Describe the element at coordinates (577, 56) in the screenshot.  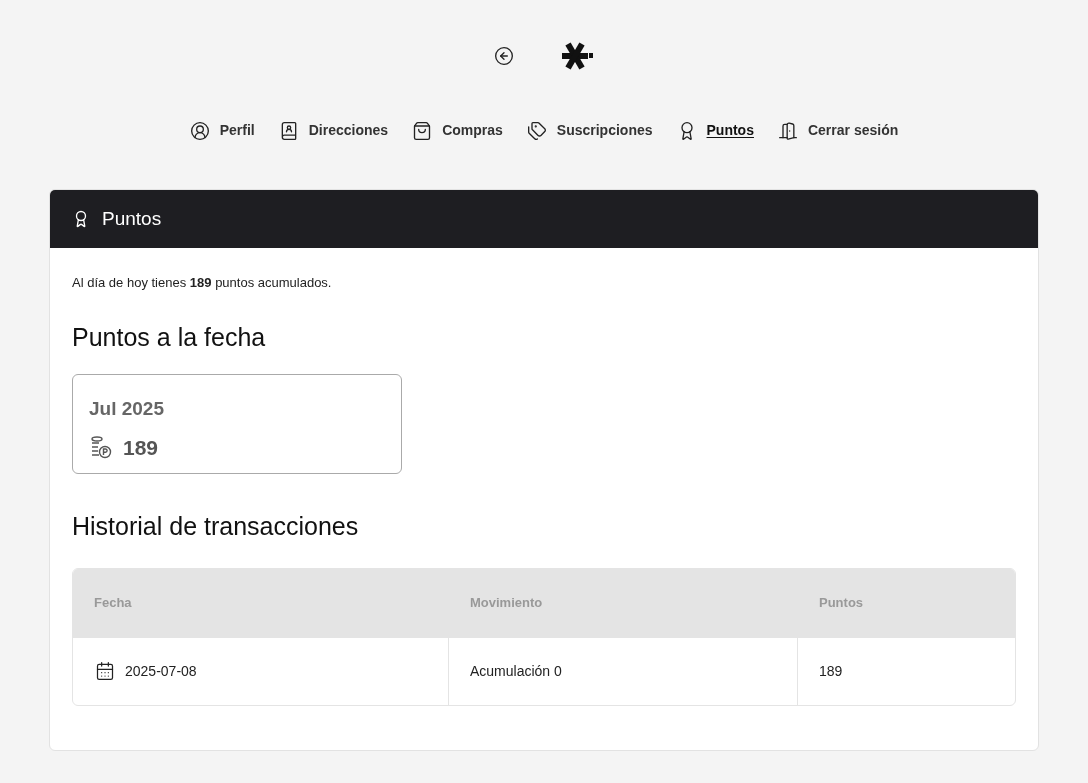
I see `asterisk-logo-icon` at that location.